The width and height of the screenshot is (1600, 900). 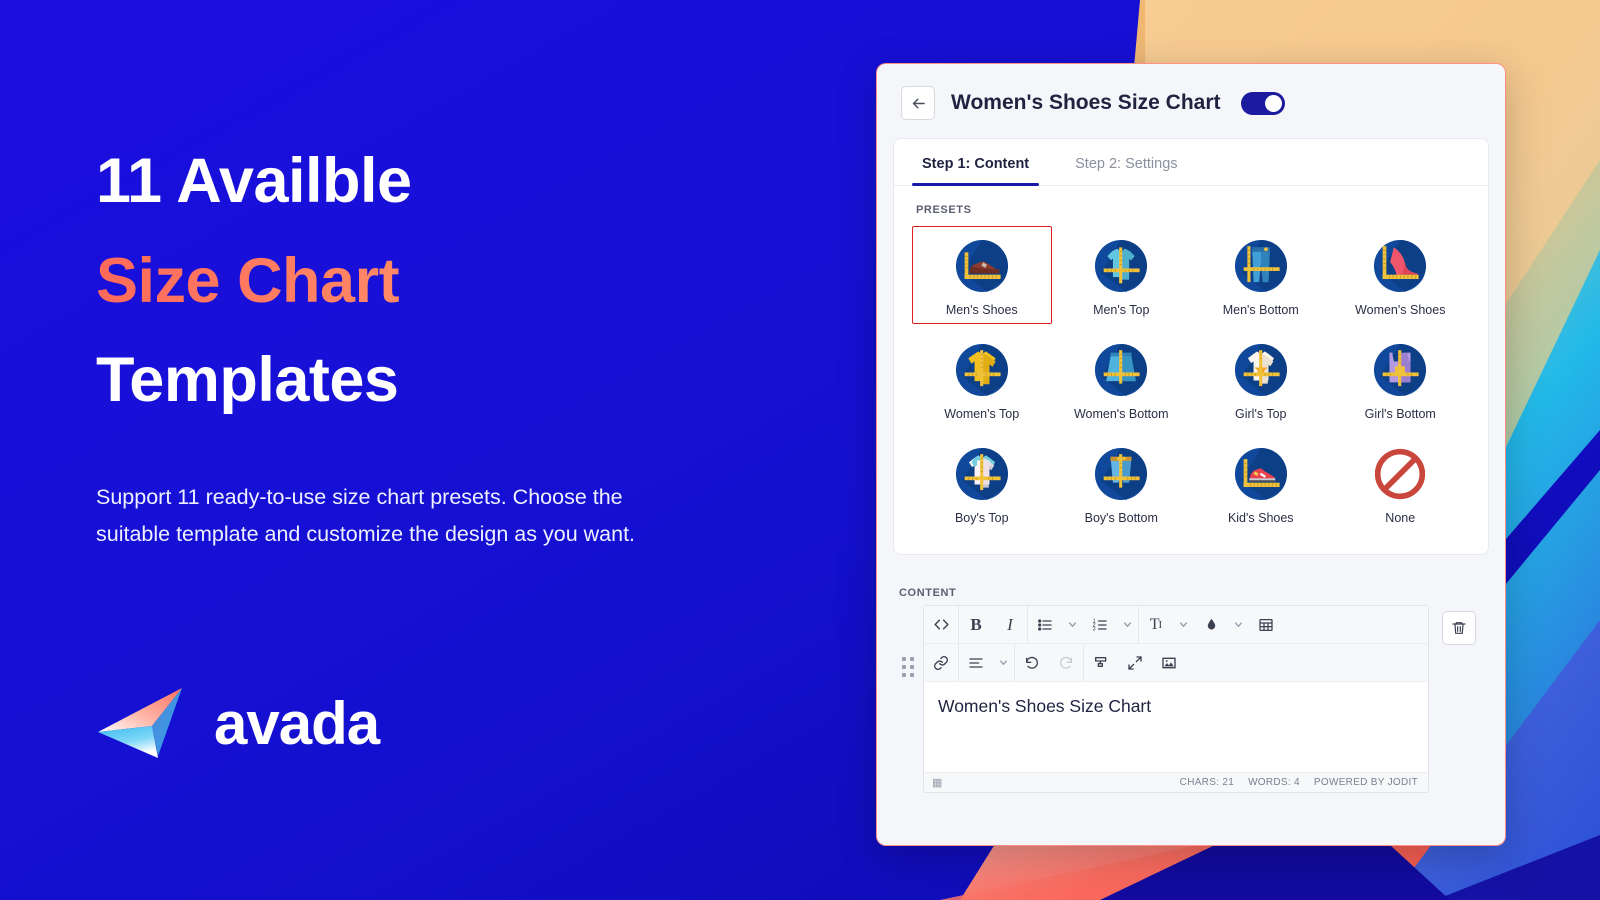 What do you see at coordinates (1094, 629) in the screenshot?
I see `svg-text: 3` at bounding box center [1094, 629].